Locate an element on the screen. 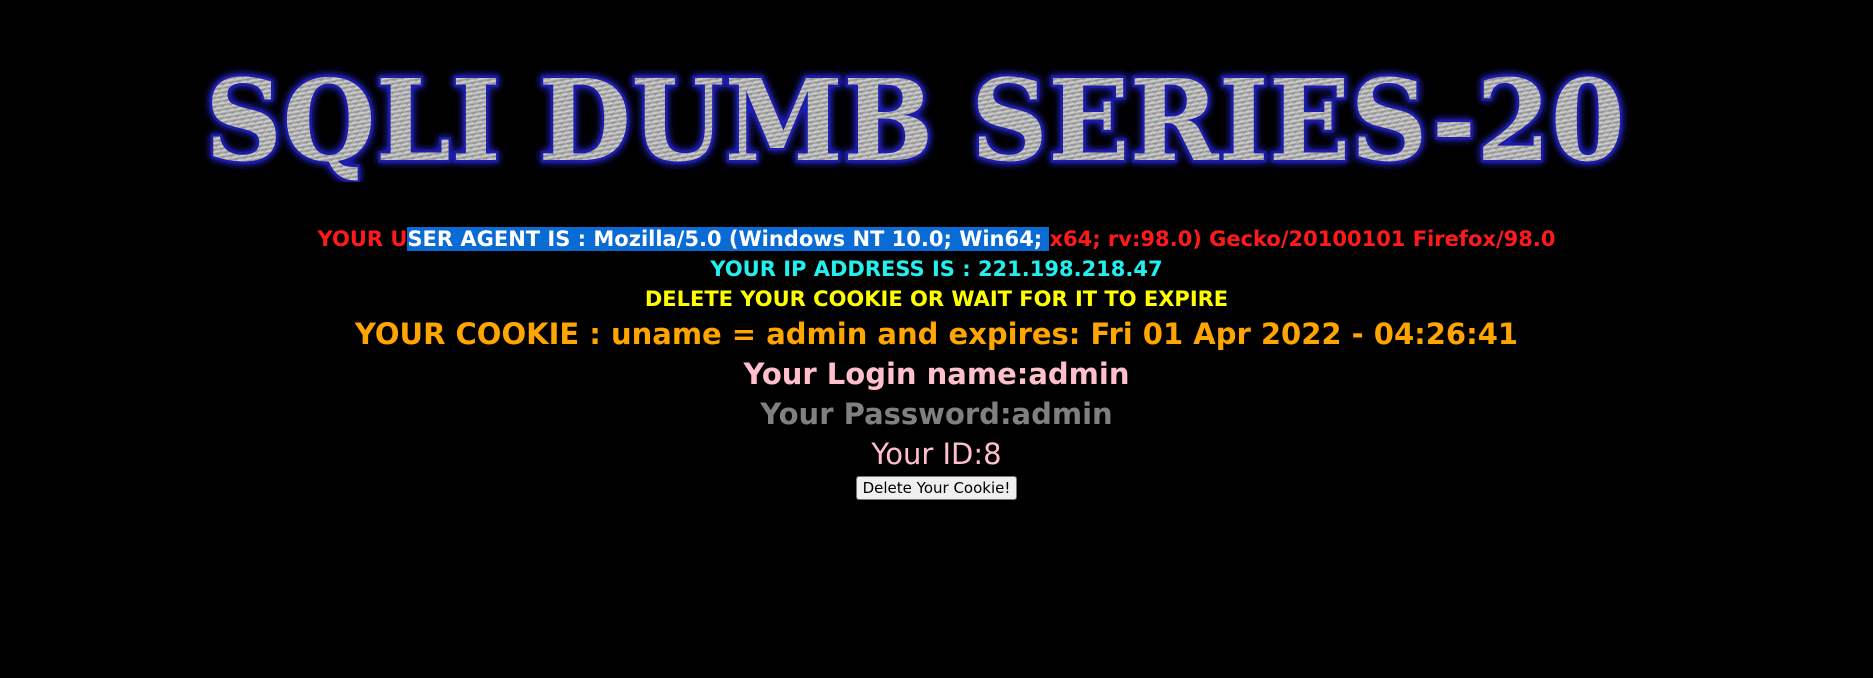 This screenshot has width=1873, height=678. id-line: Your ID:8 is located at coordinates (936, 454).